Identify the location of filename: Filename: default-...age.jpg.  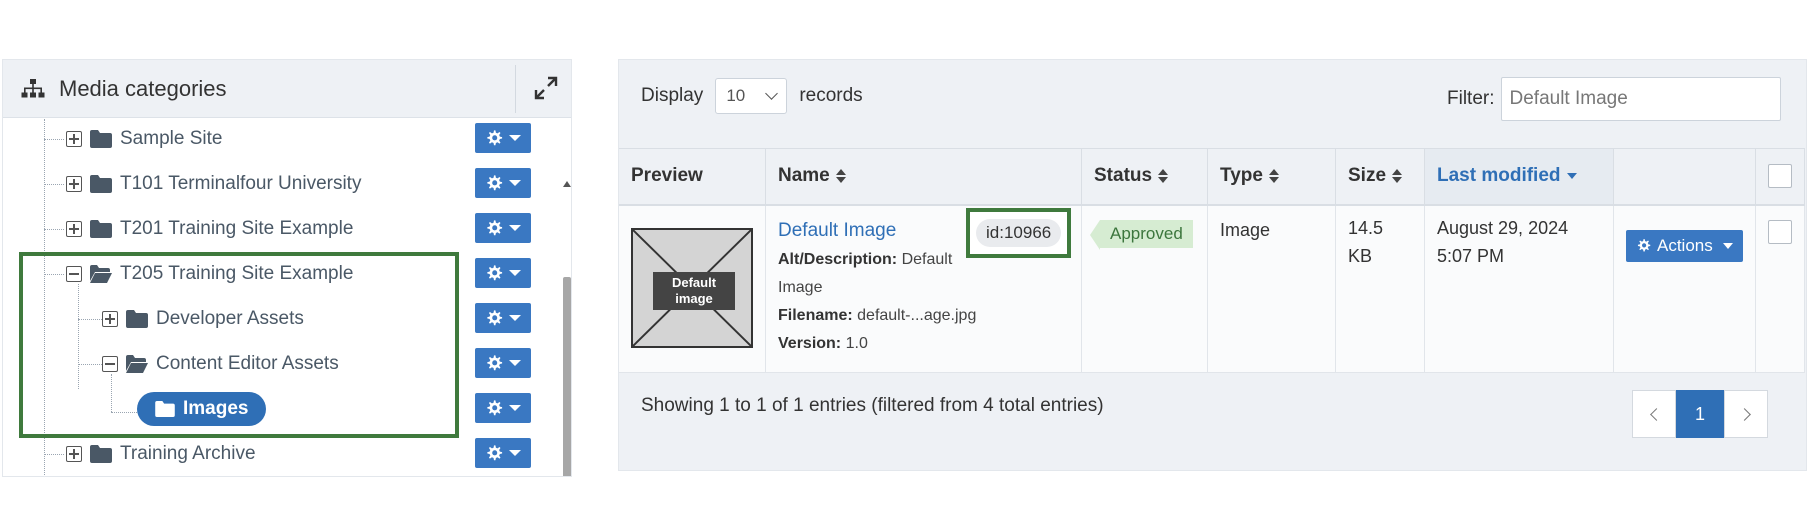
(923, 316).